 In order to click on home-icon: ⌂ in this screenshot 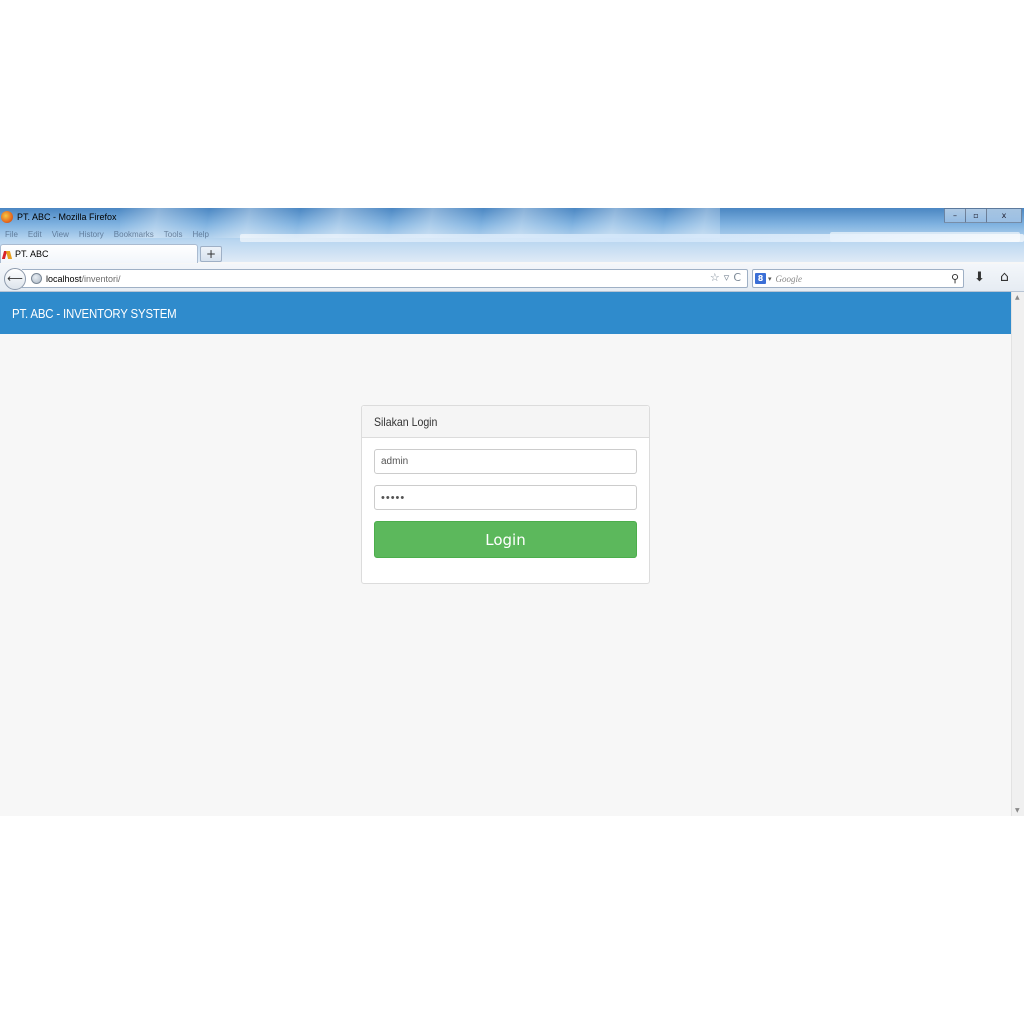, I will do `click(1004, 277)`.